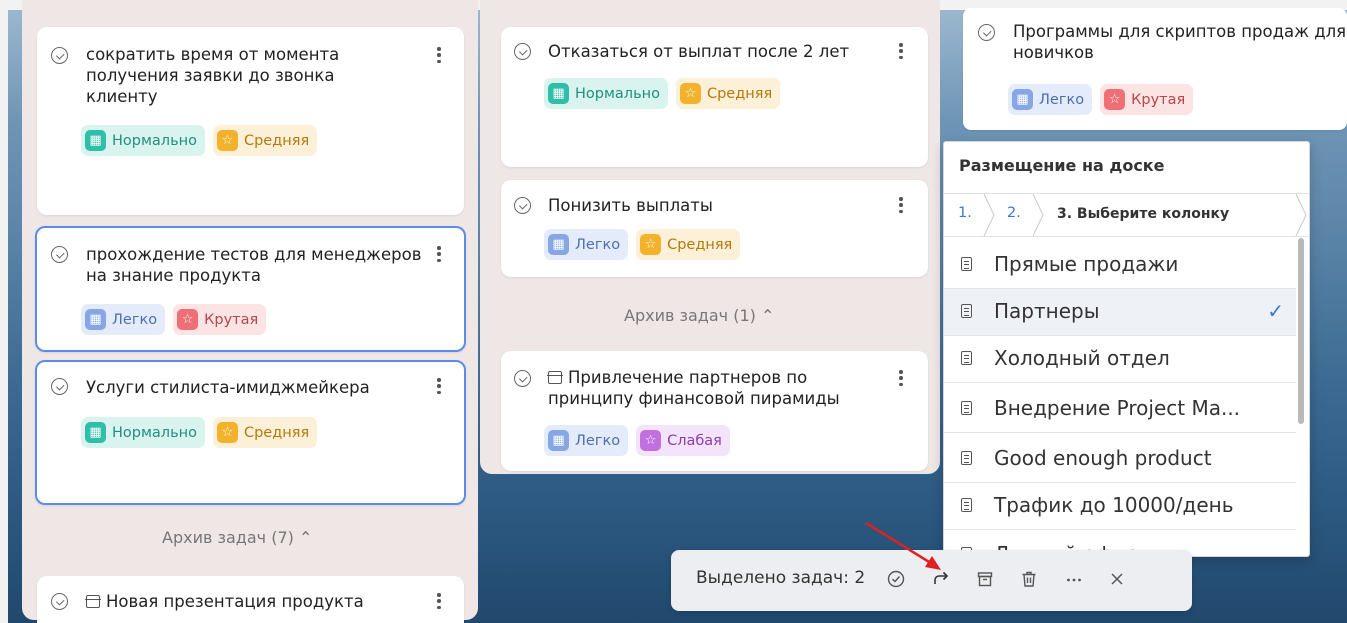 This screenshot has height=623, width=1347. Describe the element at coordinates (683, 440) in the screenshot. I see `importance-tag: ☆ Слабая` at that location.